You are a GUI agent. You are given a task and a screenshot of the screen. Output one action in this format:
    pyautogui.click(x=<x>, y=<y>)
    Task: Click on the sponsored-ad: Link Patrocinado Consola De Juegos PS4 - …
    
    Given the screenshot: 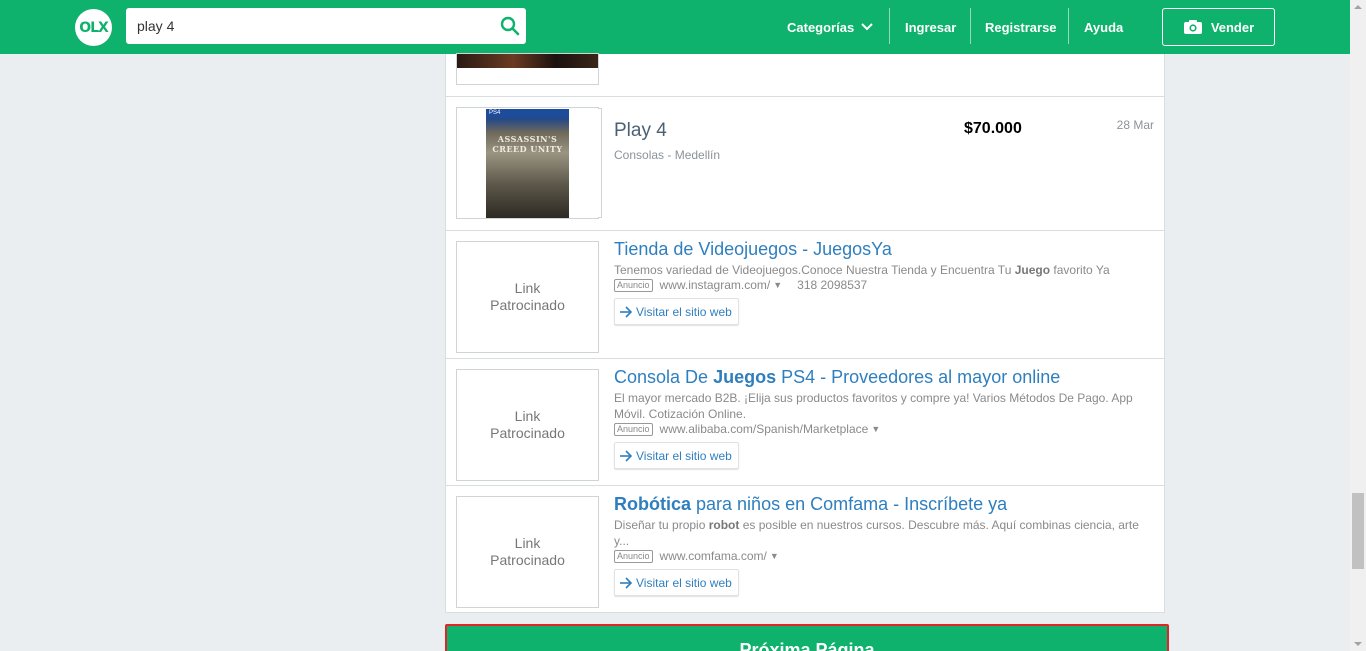 What is the action you would take?
    pyautogui.click(x=805, y=422)
    